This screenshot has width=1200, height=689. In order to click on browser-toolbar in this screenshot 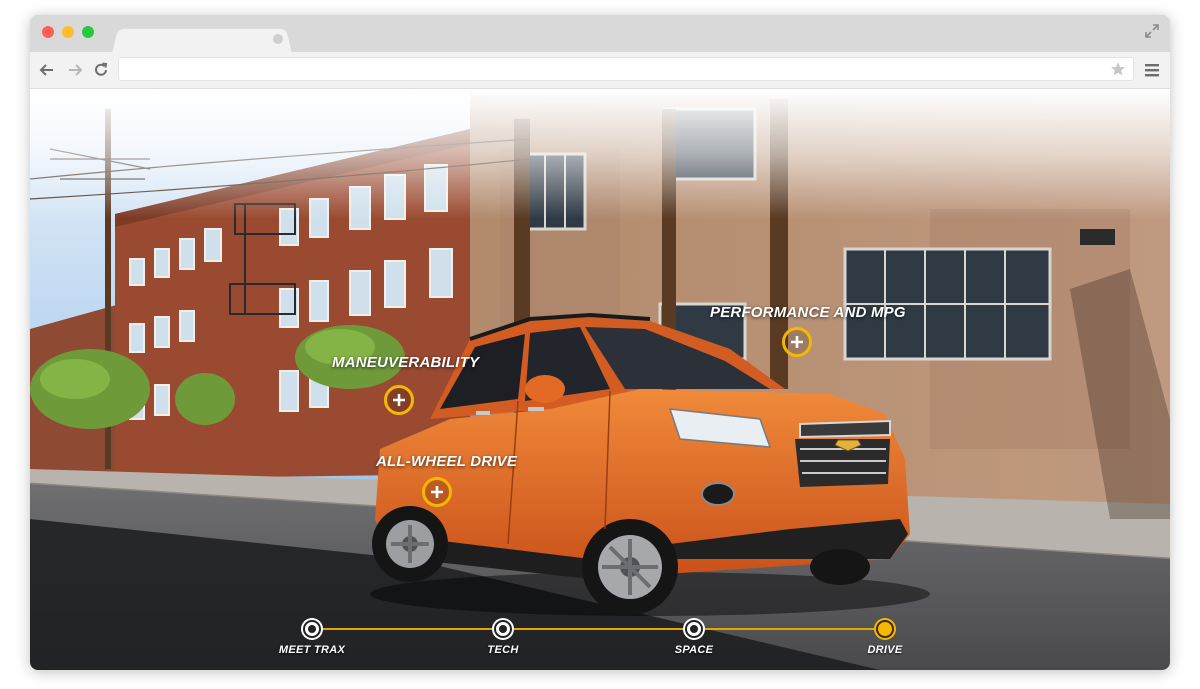, I will do `click(600, 70)`.